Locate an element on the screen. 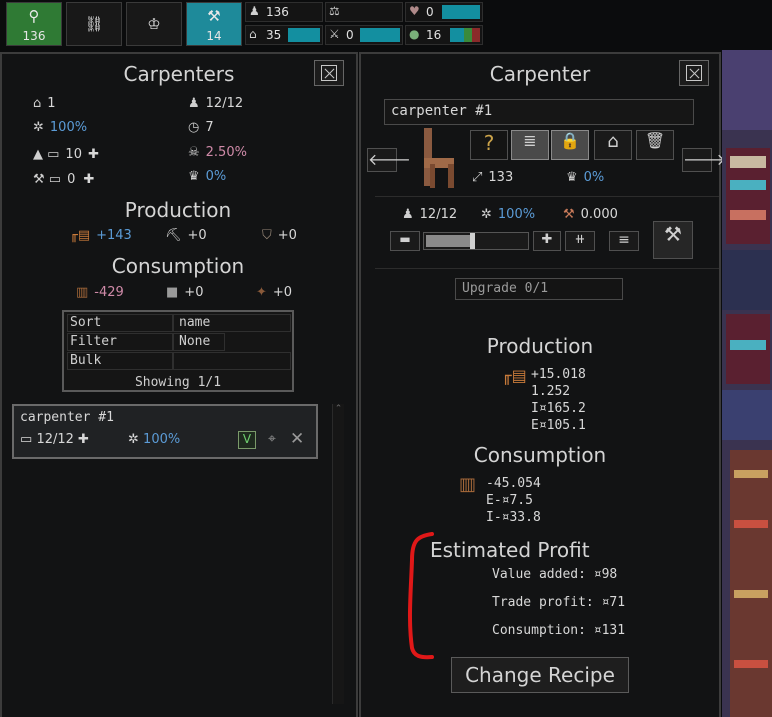 The height and width of the screenshot is (717, 772). consumption-heading: Consumption is located at coordinates (178, 266).